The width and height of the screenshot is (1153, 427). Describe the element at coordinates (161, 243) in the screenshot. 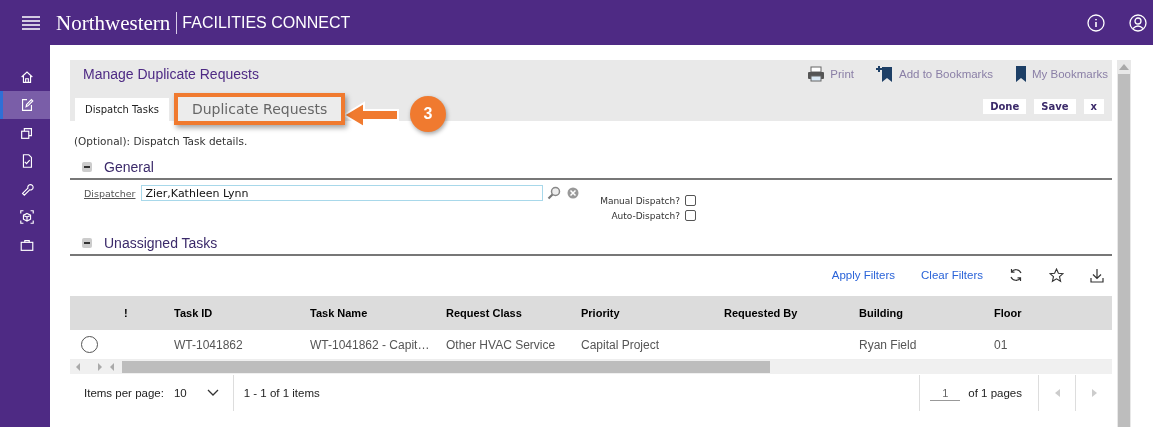

I see `section-title: Unassigned Tasks` at that location.